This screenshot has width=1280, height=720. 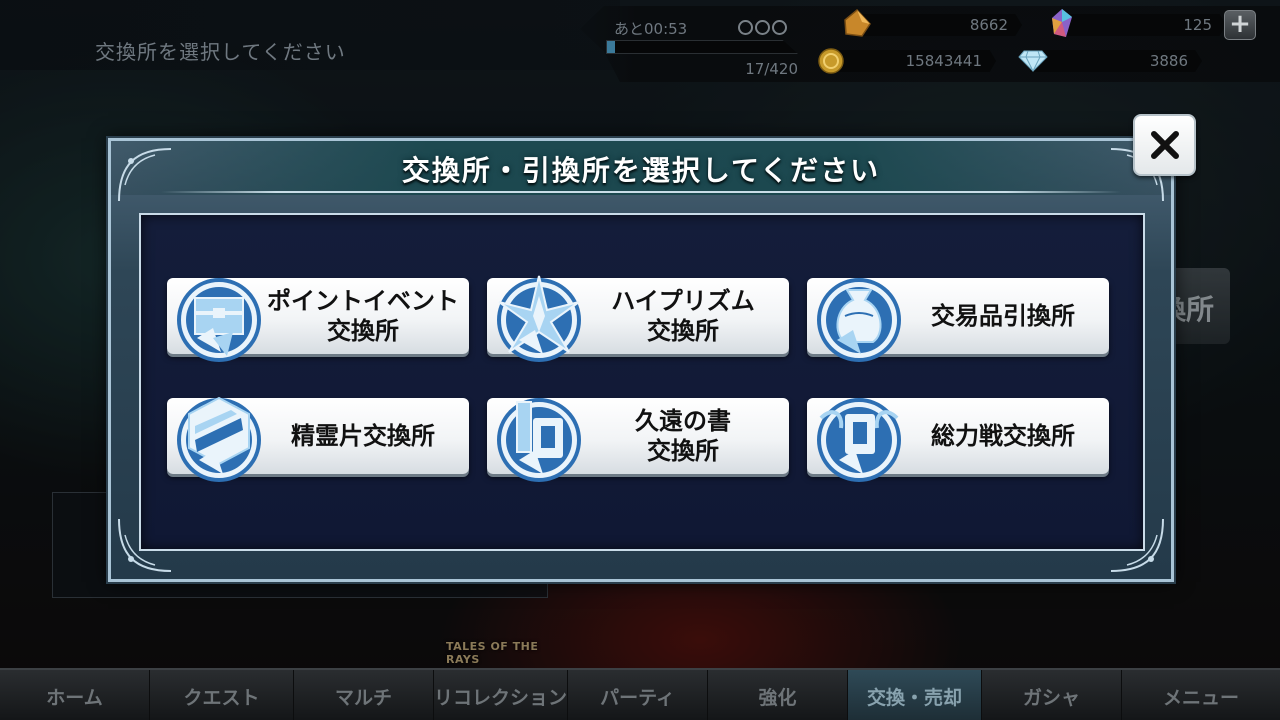 What do you see at coordinates (364, 695) in the screenshot?
I see `nav-multi: マルチ` at bounding box center [364, 695].